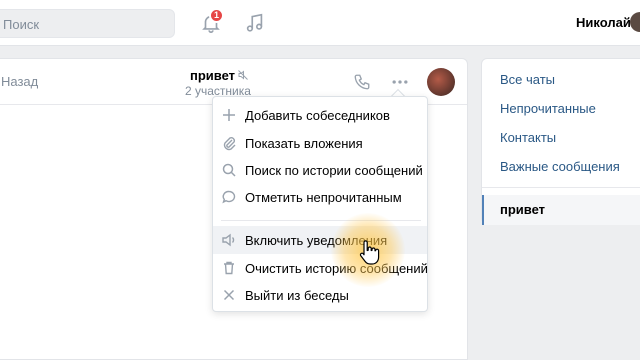  I want to click on folder-contacts: Контакты, so click(528, 137).